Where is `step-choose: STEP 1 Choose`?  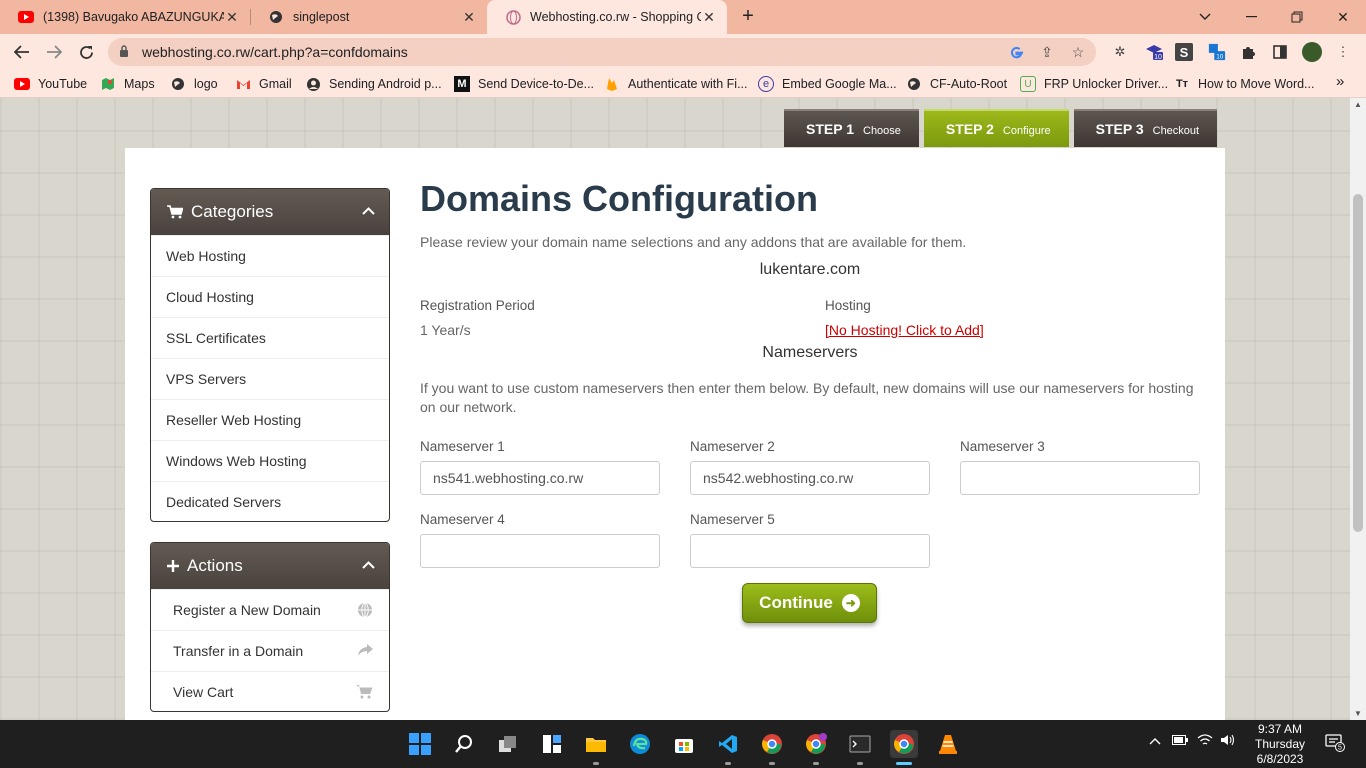
step-choose: STEP 1 Choose is located at coordinates (851, 128).